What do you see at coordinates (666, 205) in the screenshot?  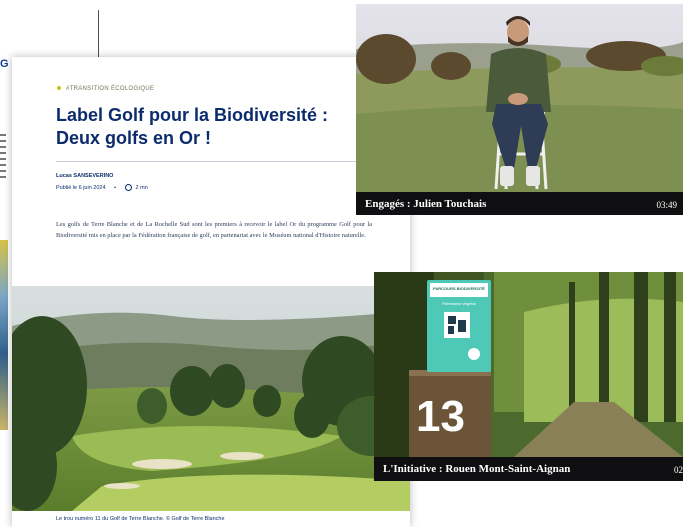 I see `video-duration: 03:49` at bounding box center [666, 205].